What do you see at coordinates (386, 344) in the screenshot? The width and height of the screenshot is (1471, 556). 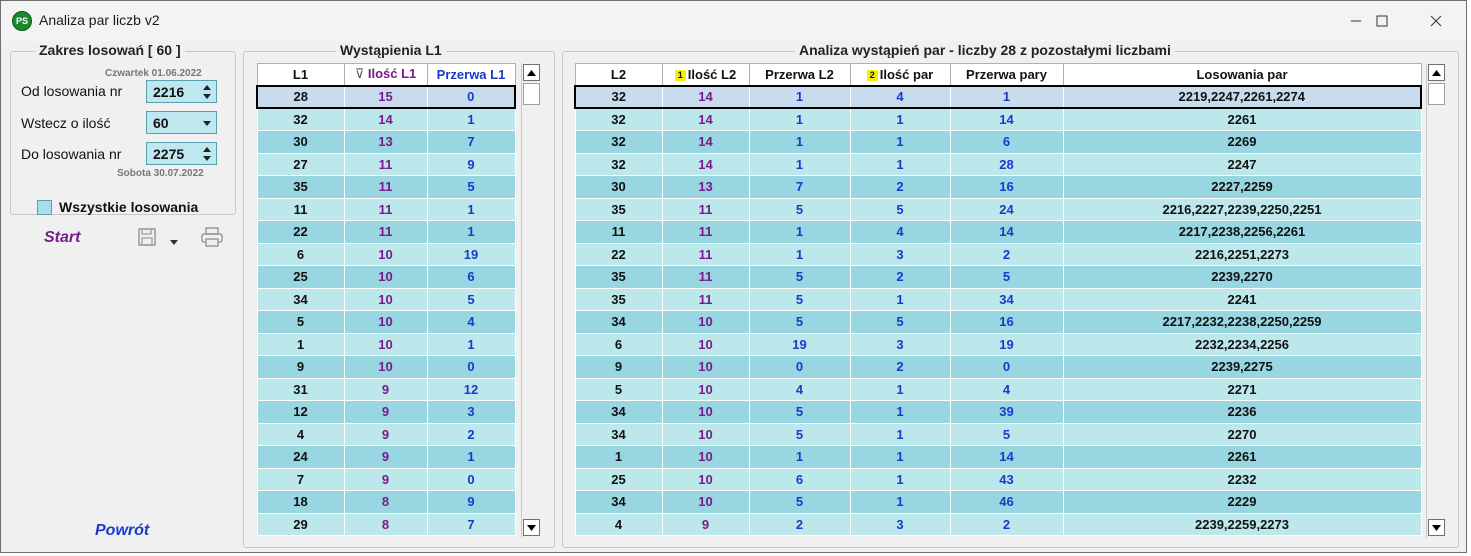 I see `table-row: 1 10 1` at bounding box center [386, 344].